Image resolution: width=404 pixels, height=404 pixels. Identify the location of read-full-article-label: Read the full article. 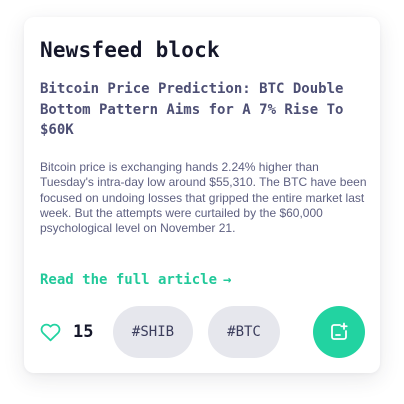
(129, 280).